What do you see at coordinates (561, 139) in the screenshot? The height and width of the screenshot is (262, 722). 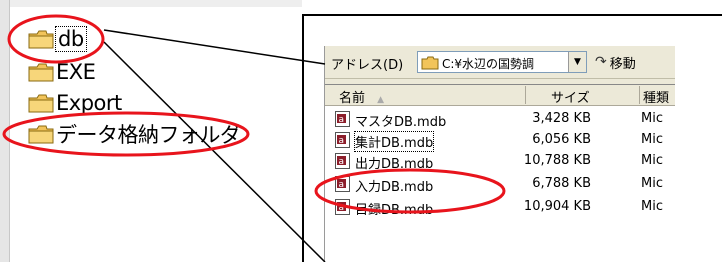 I see `file-size: 6,056 KB` at bounding box center [561, 139].